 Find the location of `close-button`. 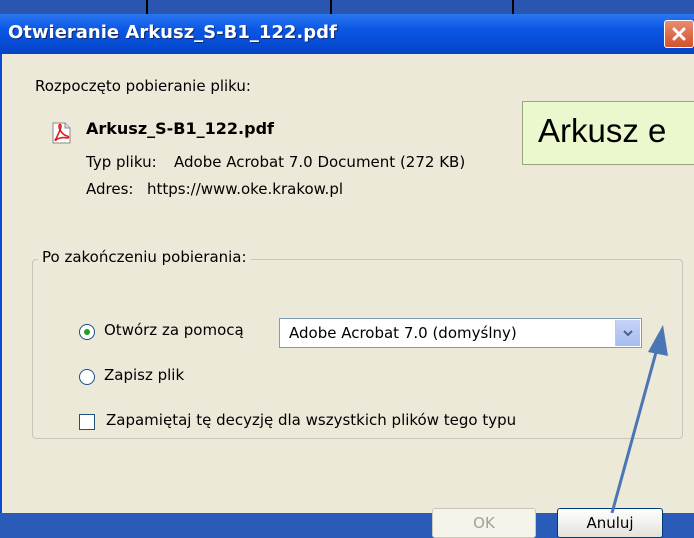

close-button is located at coordinates (679, 34).